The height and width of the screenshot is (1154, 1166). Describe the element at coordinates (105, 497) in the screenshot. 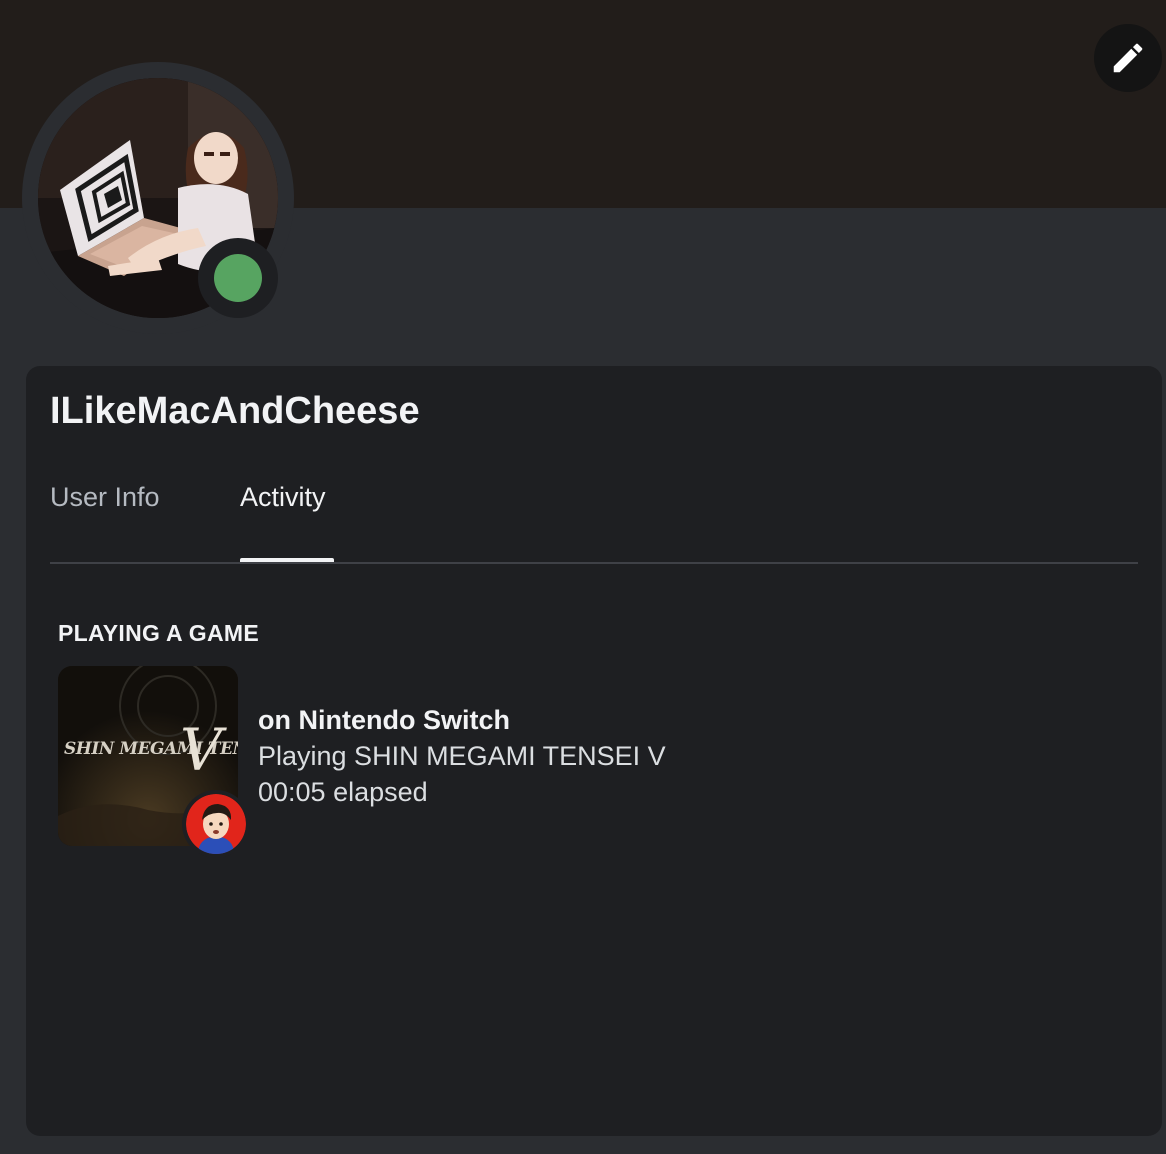

I see `tab-user-info: User Info` at that location.